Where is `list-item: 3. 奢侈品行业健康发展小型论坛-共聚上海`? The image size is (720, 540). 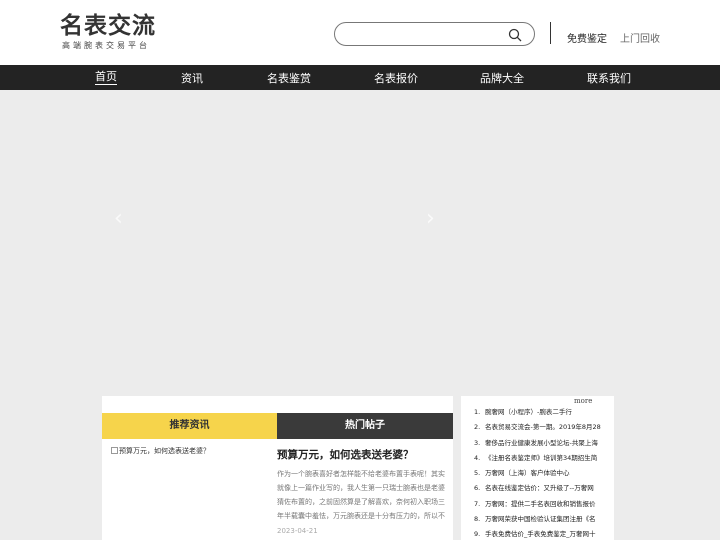 list-item: 3. 奢侈品行业健康发展小型论坛-共聚上海 is located at coordinates (543, 443).